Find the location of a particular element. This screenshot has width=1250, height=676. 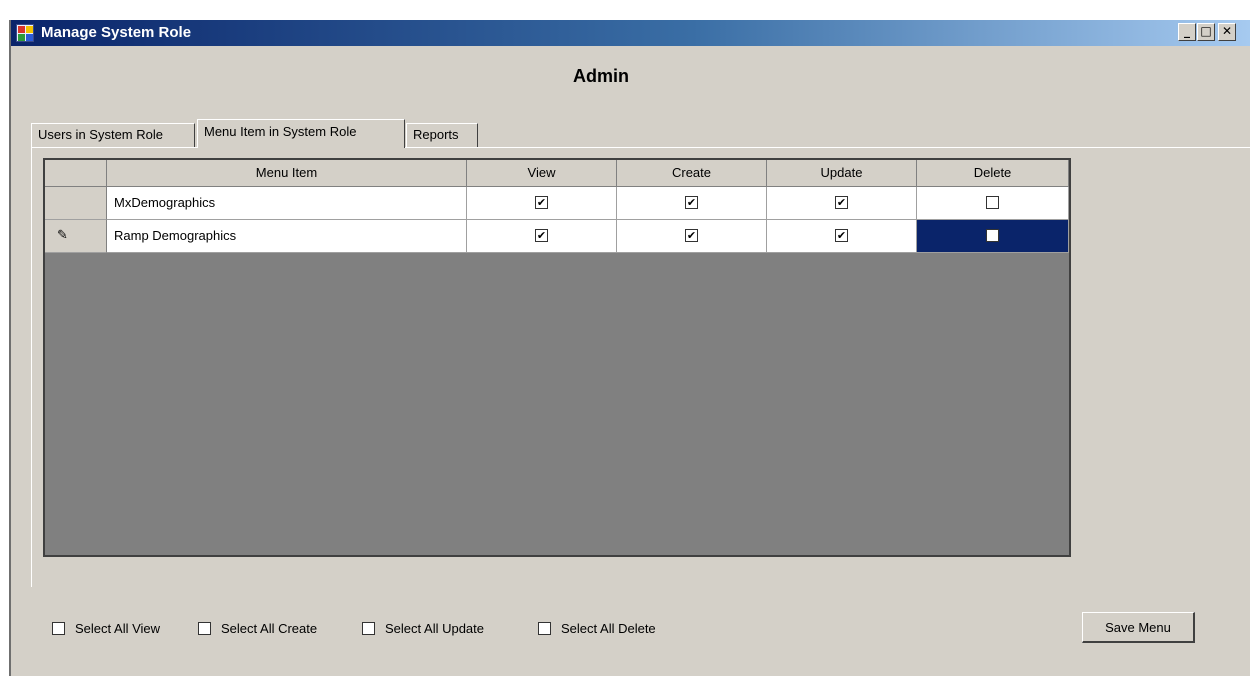

grid-corner-header is located at coordinates (76, 173).